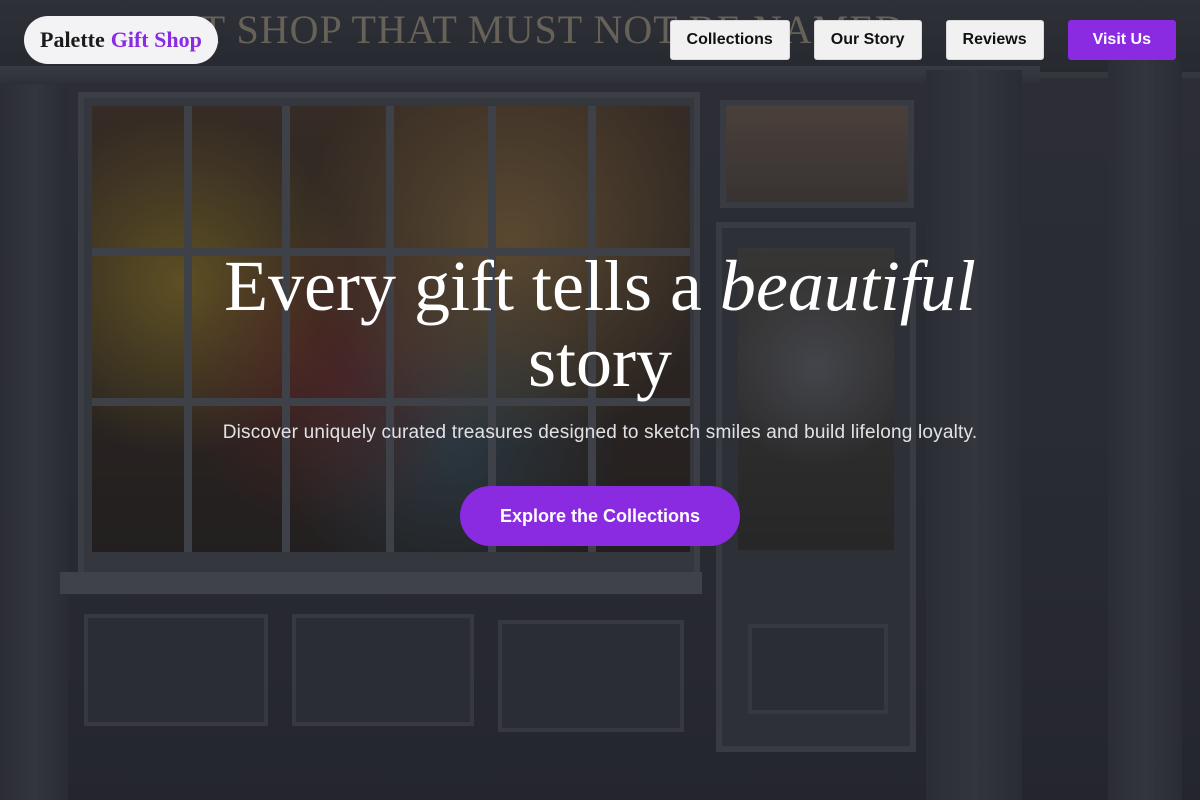  I want to click on headline-text: Every gift tells a, so click(463, 286).